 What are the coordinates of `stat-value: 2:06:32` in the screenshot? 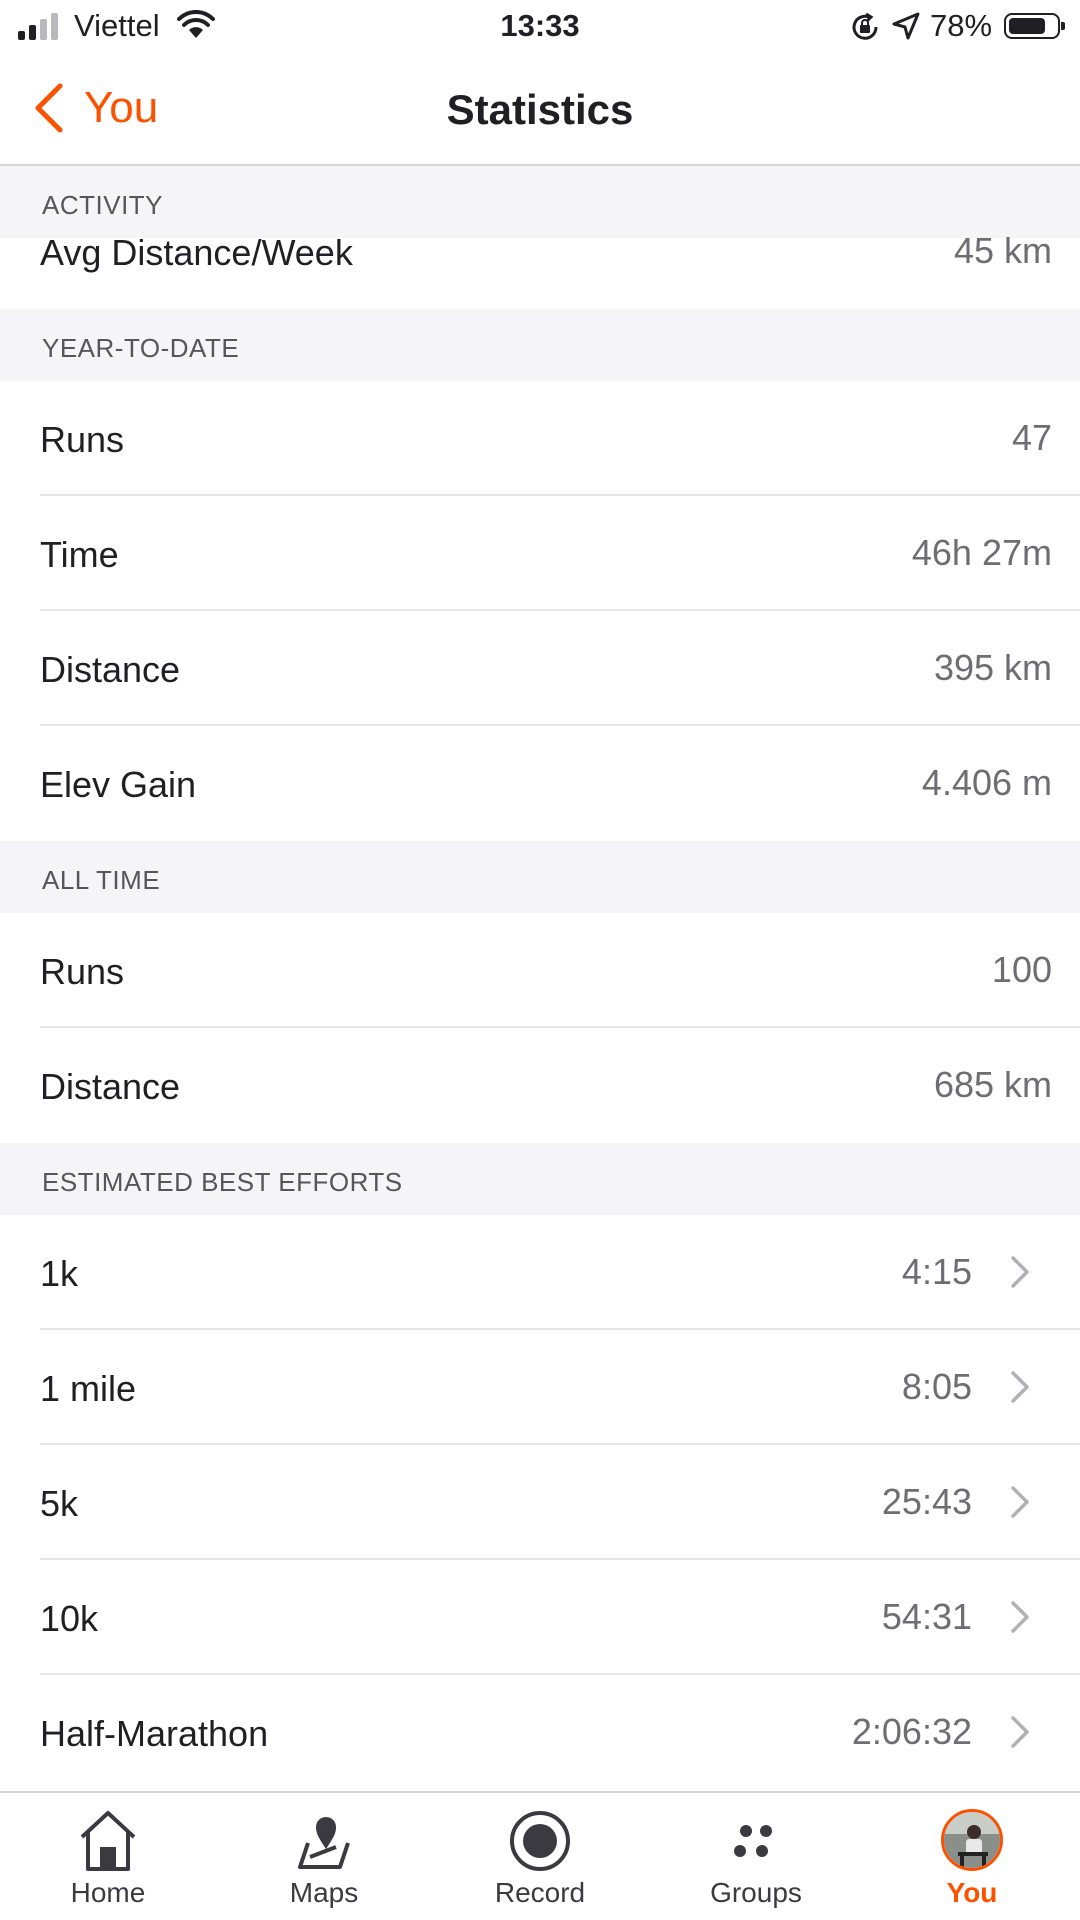 It's located at (911, 1731).